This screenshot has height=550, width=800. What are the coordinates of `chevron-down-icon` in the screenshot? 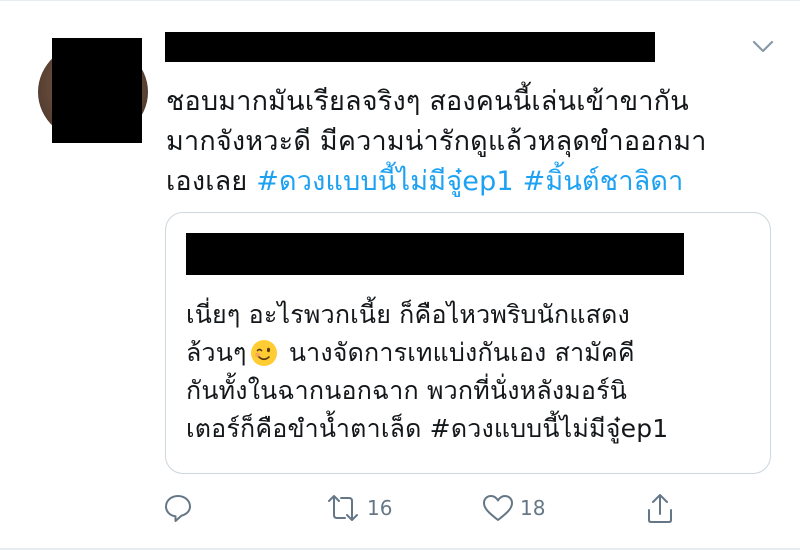 It's located at (763, 47).